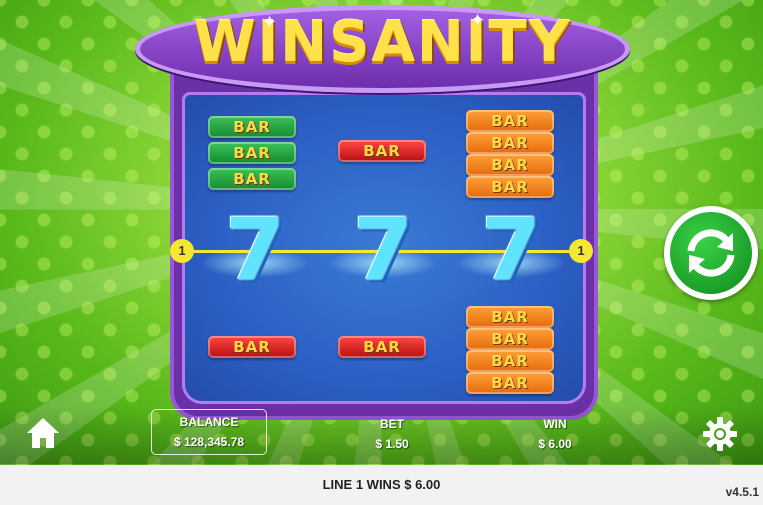 Image resolution: width=763 pixels, height=505 pixels. Describe the element at coordinates (182, 251) in the screenshot. I see `payline-badge-left: 1` at that location.